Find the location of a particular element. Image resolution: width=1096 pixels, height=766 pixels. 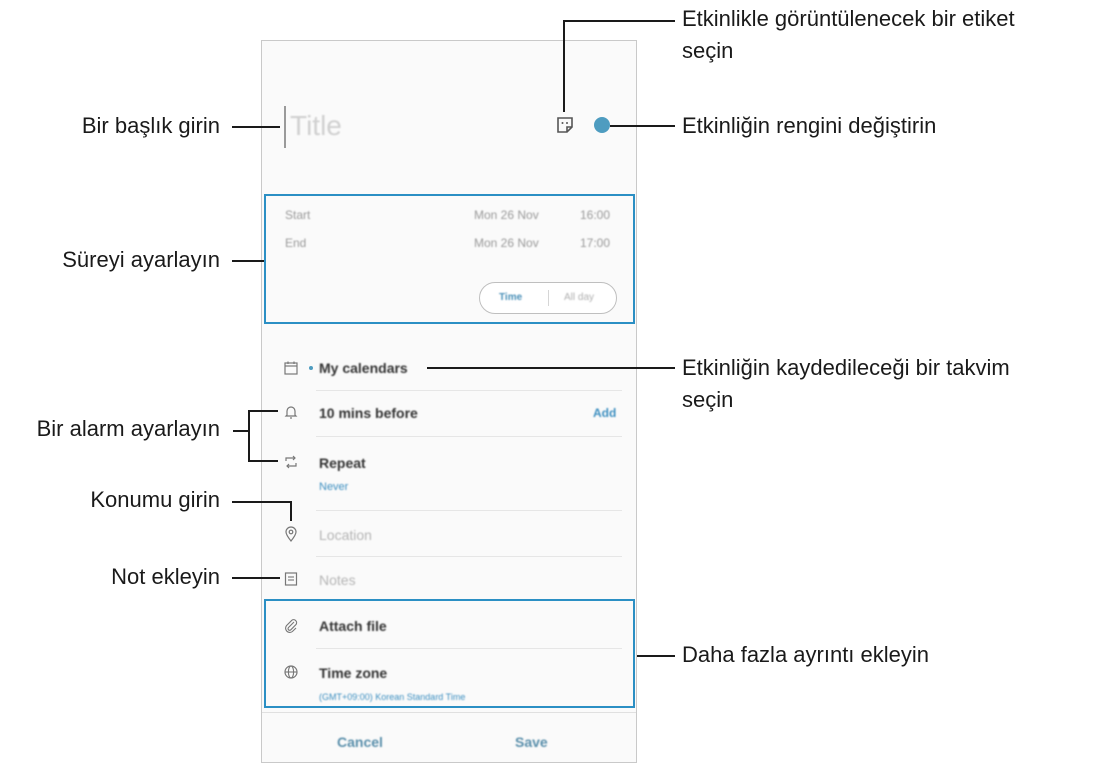

duration-highlight-box is located at coordinates (449, 259).